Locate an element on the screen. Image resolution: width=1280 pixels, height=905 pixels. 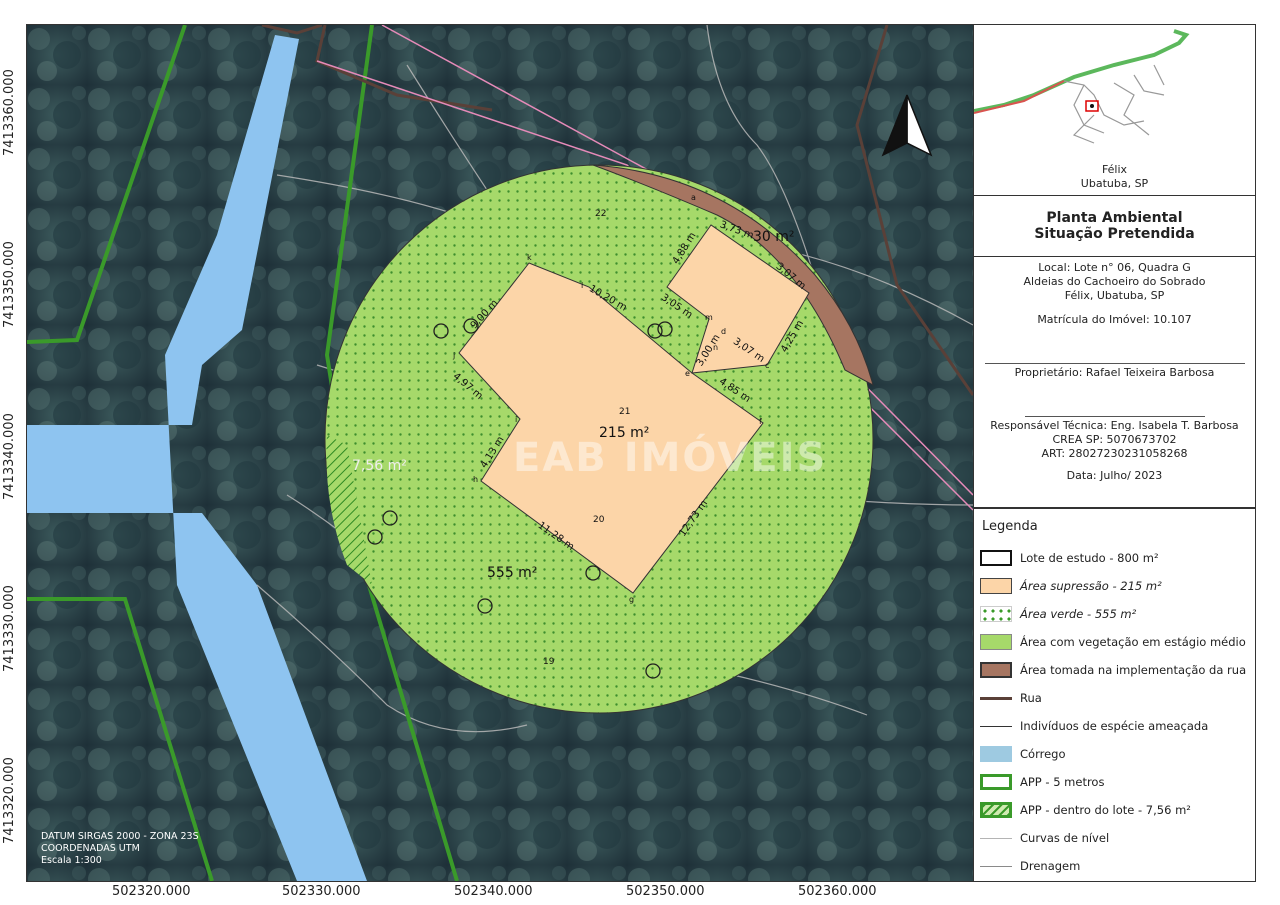
legend-label: Área com vegetação em estágio médio is located at coordinates (1133, 642).